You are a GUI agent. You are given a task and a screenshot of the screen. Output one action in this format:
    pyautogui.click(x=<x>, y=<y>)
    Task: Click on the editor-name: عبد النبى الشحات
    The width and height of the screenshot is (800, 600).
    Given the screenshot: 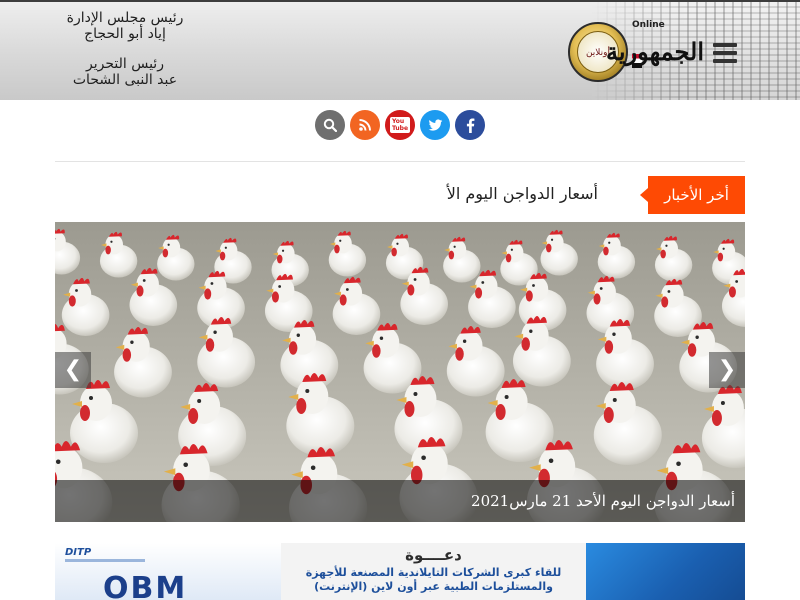 What is the action you would take?
    pyautogui.click(x=125, y=80)
    